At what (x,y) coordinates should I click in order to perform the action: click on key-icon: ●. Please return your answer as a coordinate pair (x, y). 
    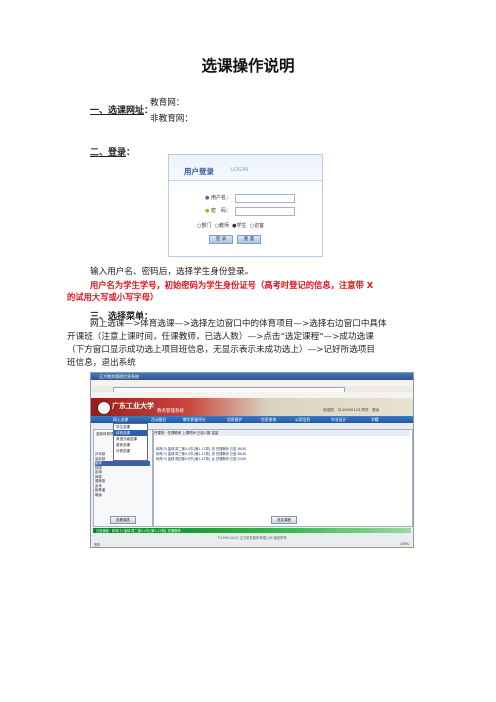
    Looking at the image, I should click on (207, 211).